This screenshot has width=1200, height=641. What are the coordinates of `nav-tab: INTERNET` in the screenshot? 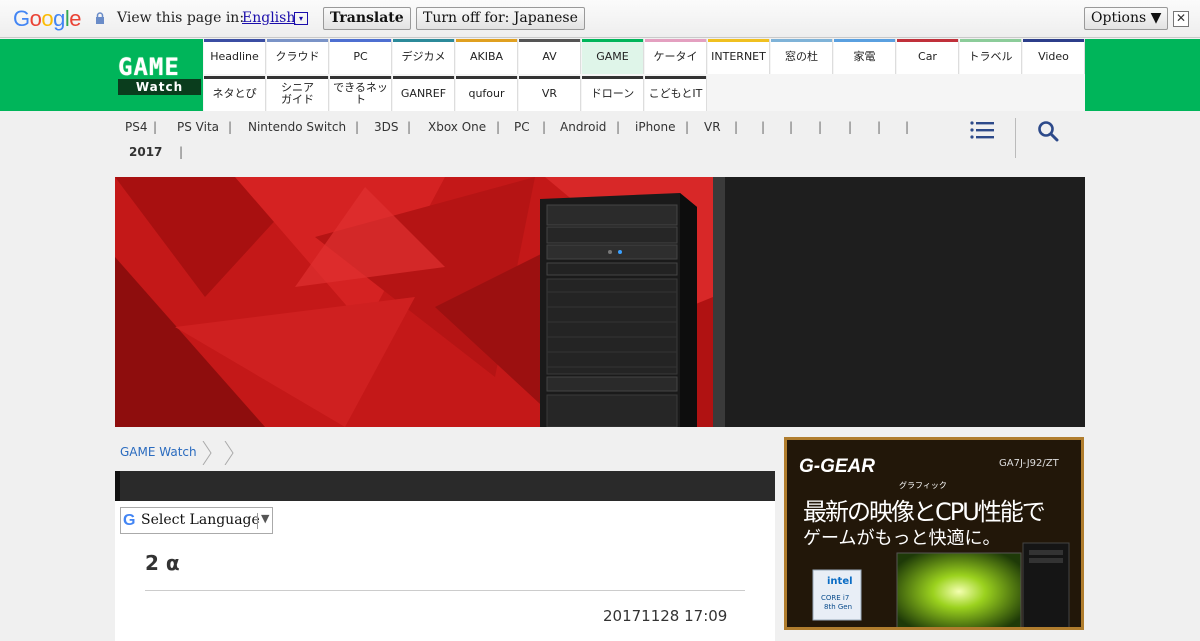 It's located at (739, 56).